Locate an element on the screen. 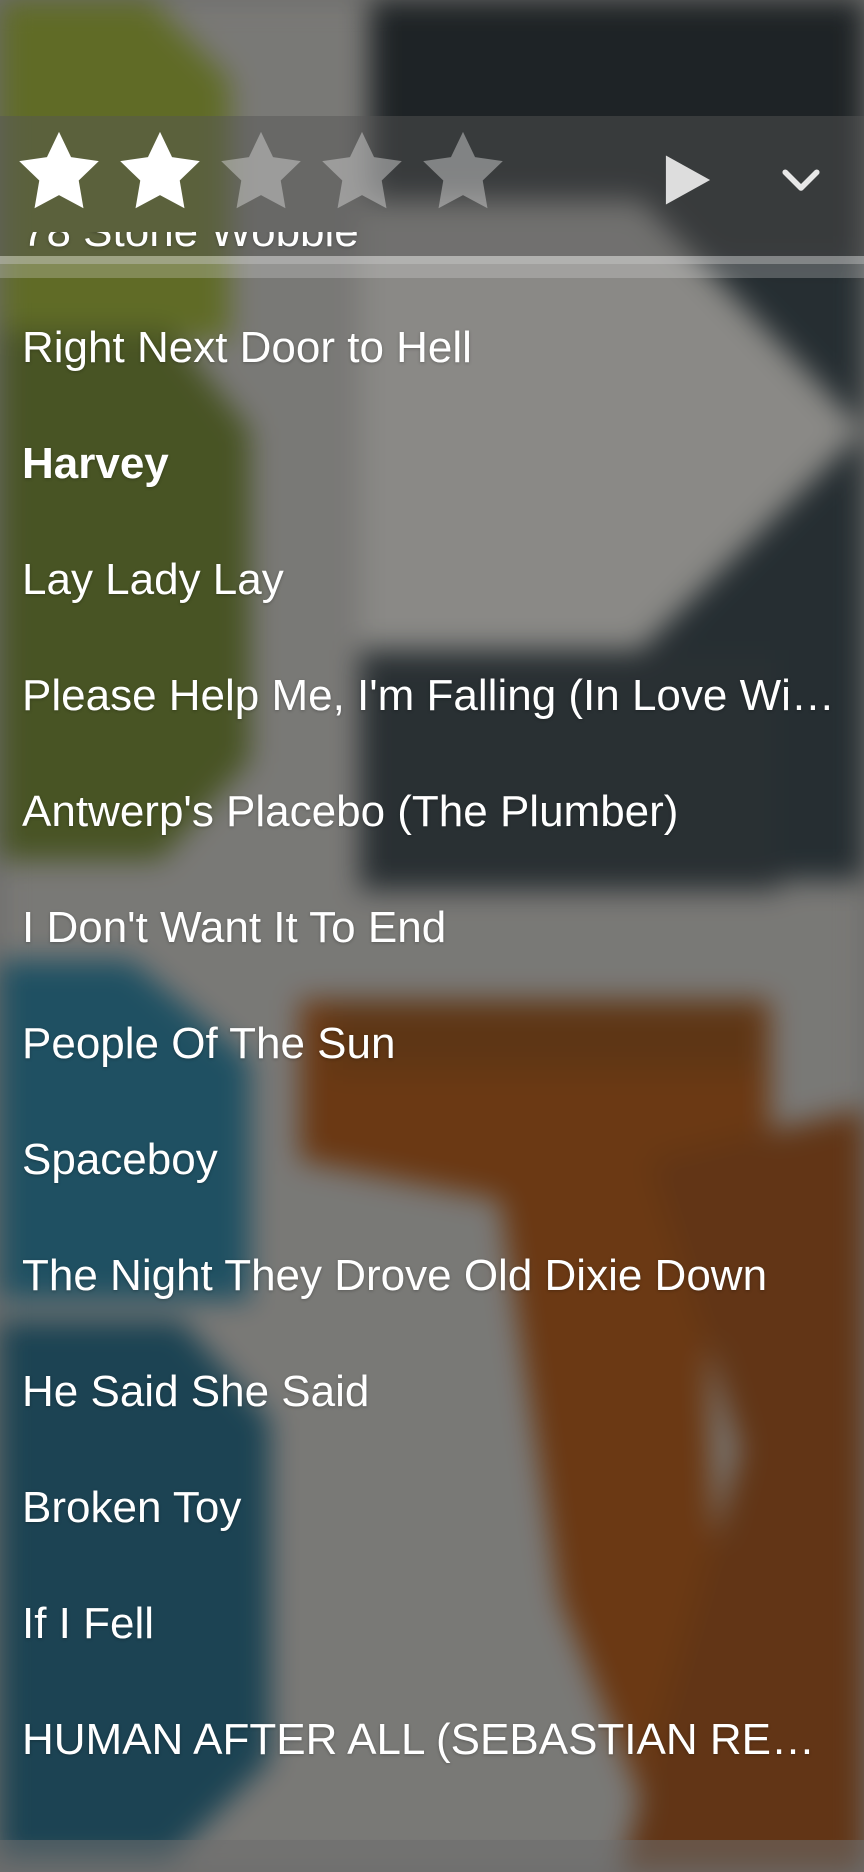 Image resolution: width=864 pixels, height=1872 pixels. track-item: People Of The Sun is located at coordinates (432, 1044).